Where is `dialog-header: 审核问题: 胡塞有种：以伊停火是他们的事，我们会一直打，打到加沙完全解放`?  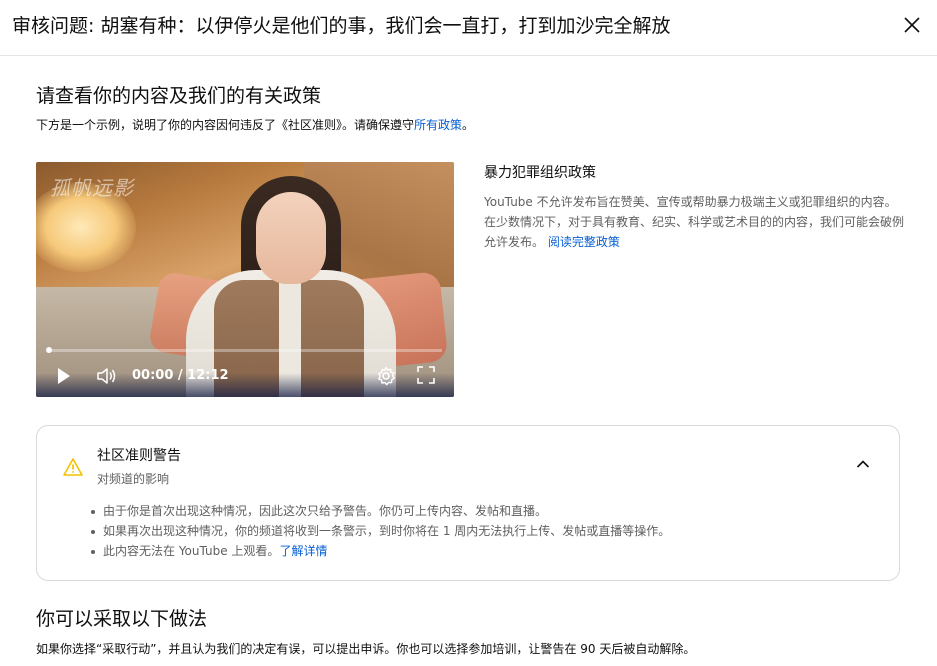
dialog-header: 审核问题: 胡塞有种：以伊停火是他们的事，我们会一直打，打到加沙完全解放 is located at coordinates (468, 28).